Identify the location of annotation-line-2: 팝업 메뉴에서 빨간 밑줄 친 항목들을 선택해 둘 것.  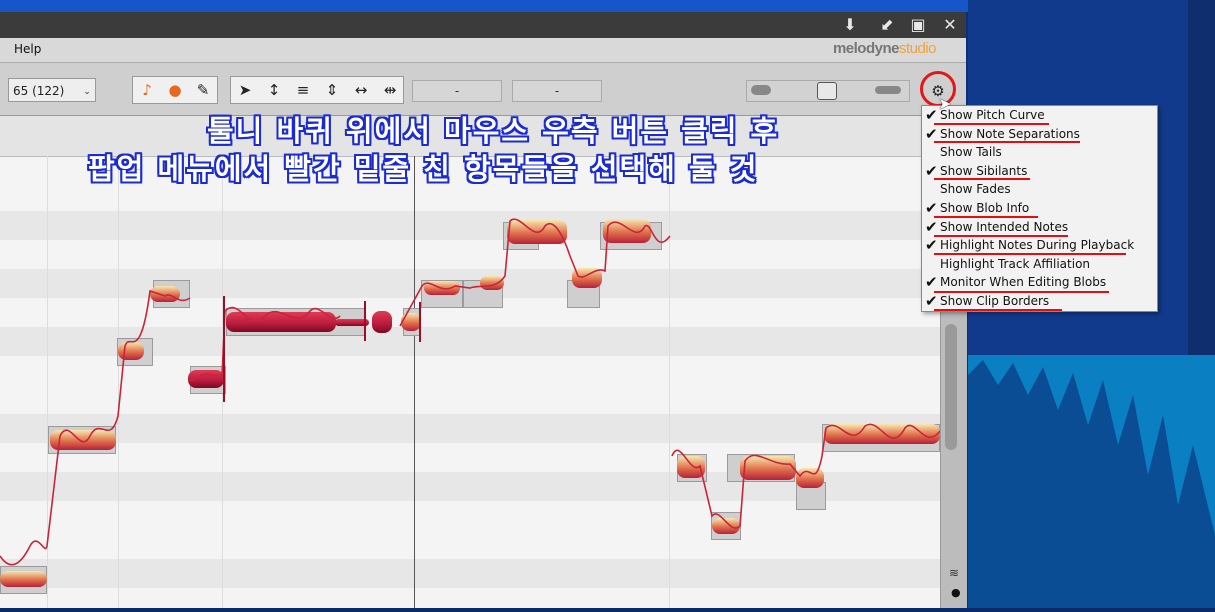
(423, 169).